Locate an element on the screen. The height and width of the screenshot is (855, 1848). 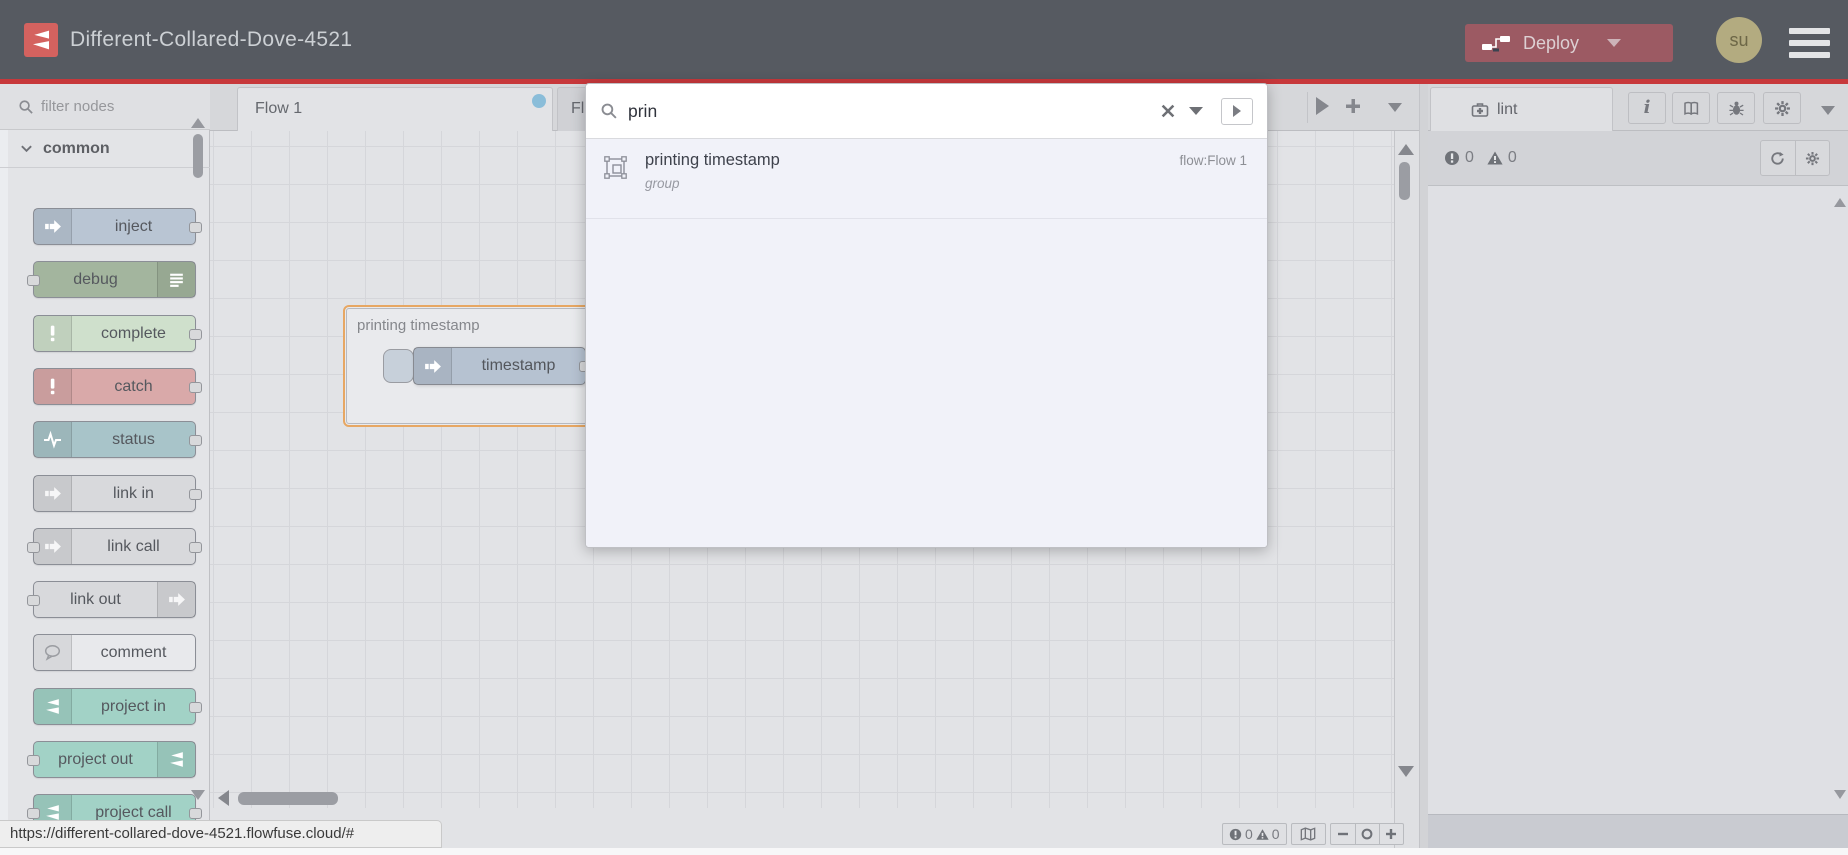
palette-node-label: link in is located at coordinates (133, 493).